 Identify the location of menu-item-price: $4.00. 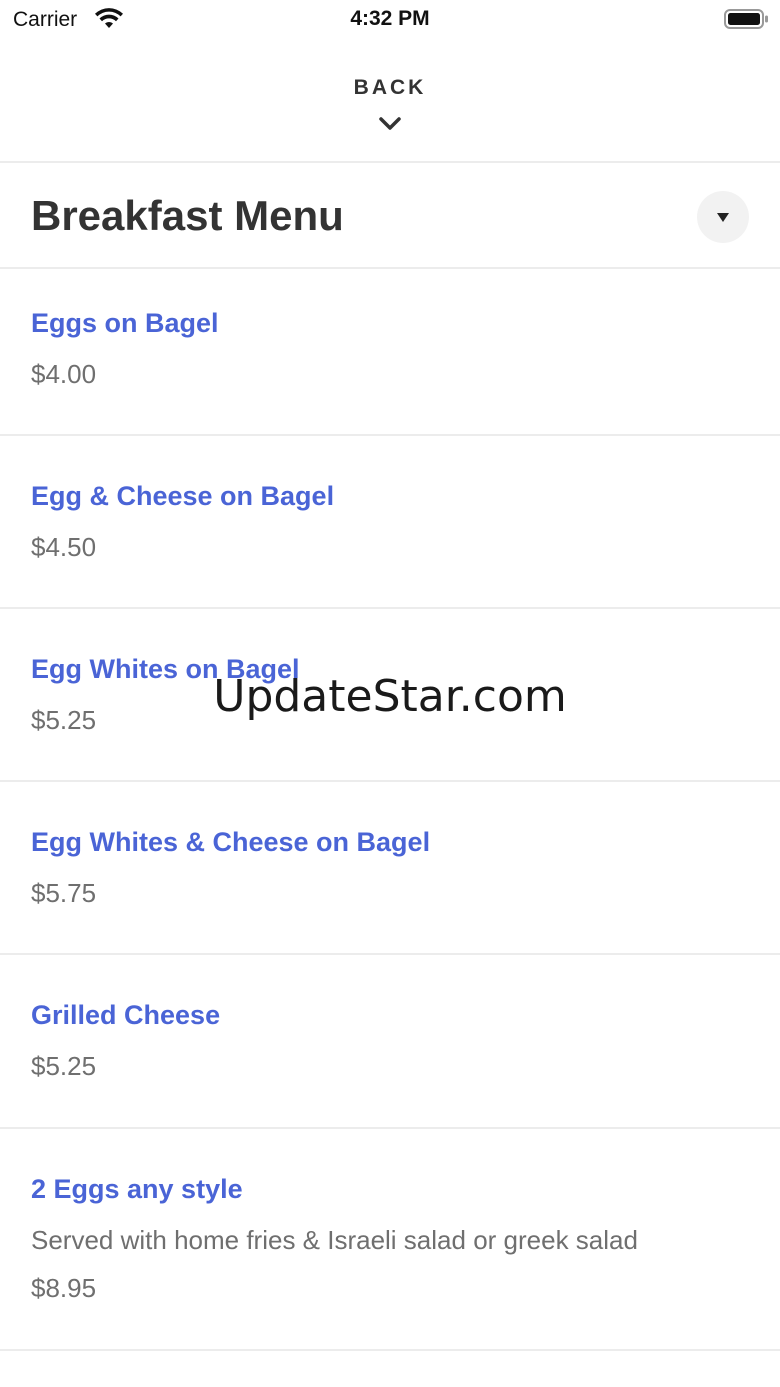
(64, 374).